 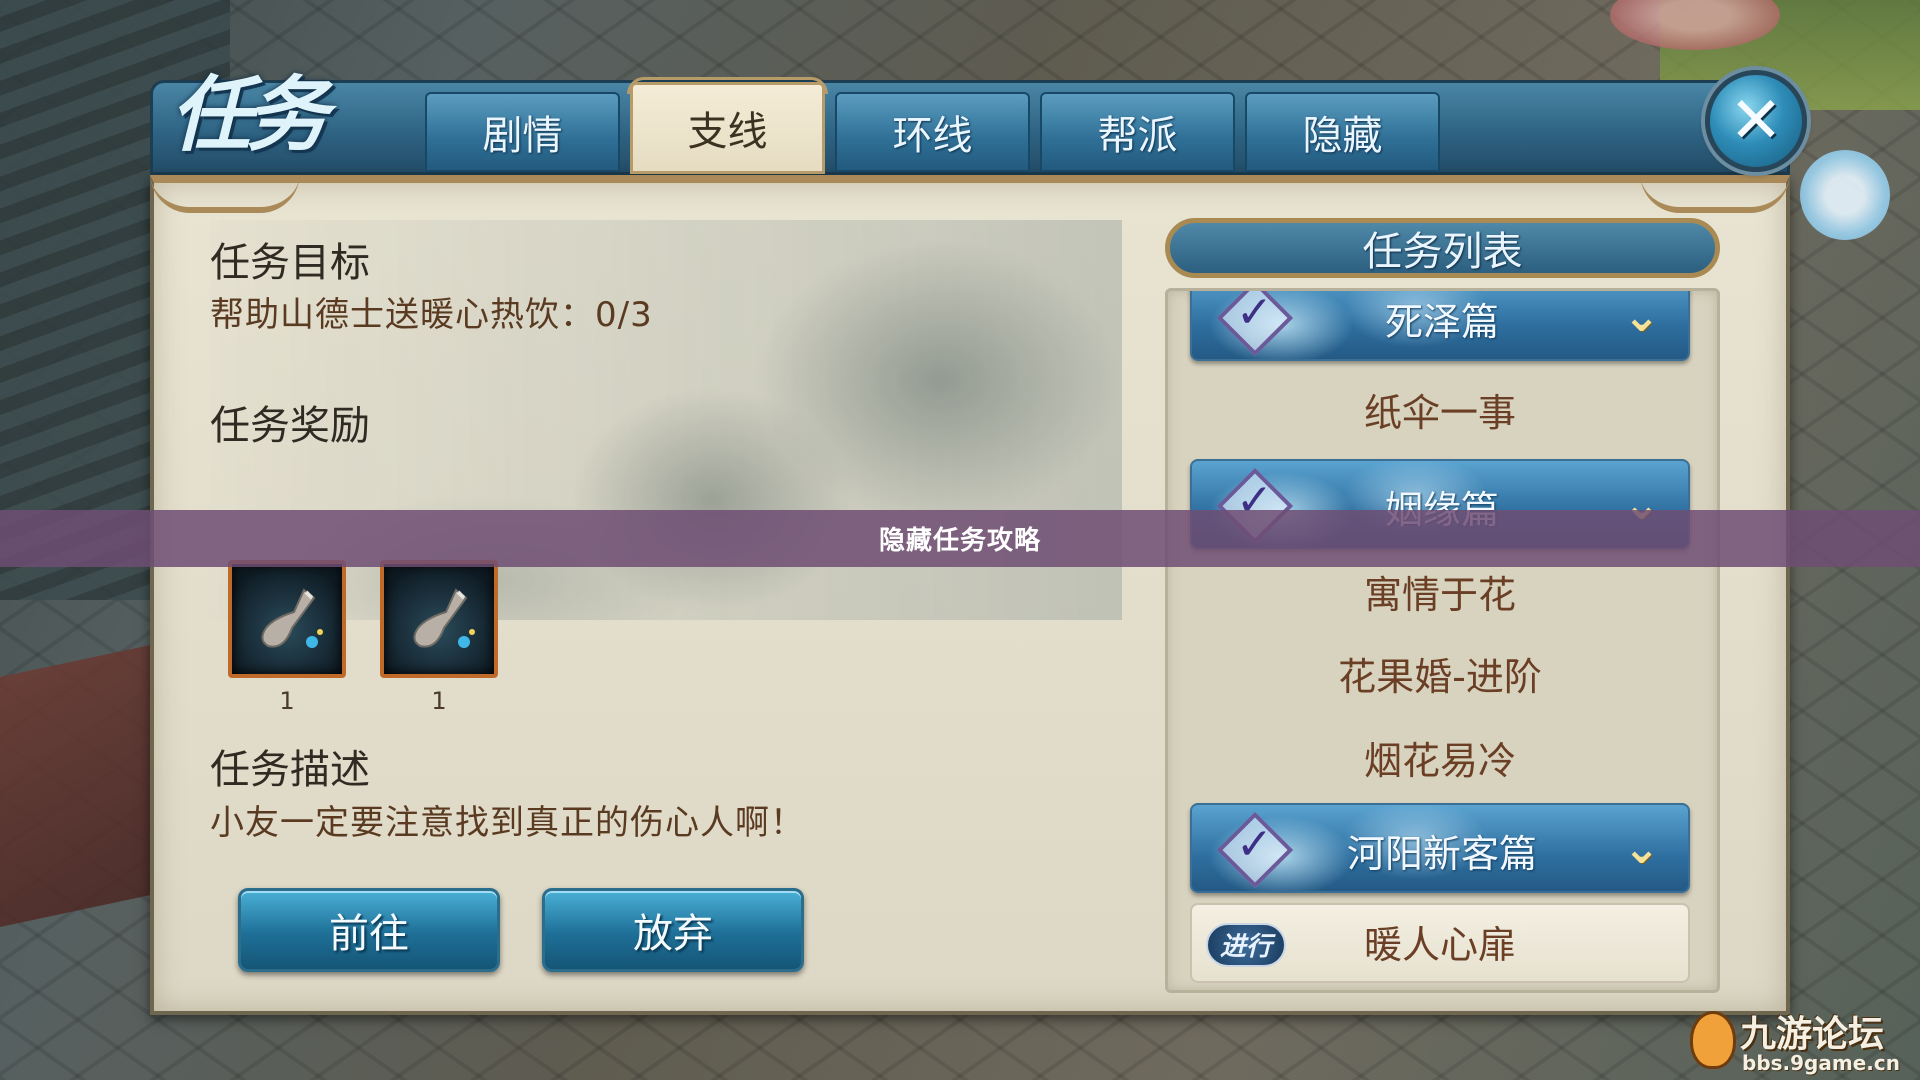 I want to click on panel-title: 任务, so click(x=249, y=115).